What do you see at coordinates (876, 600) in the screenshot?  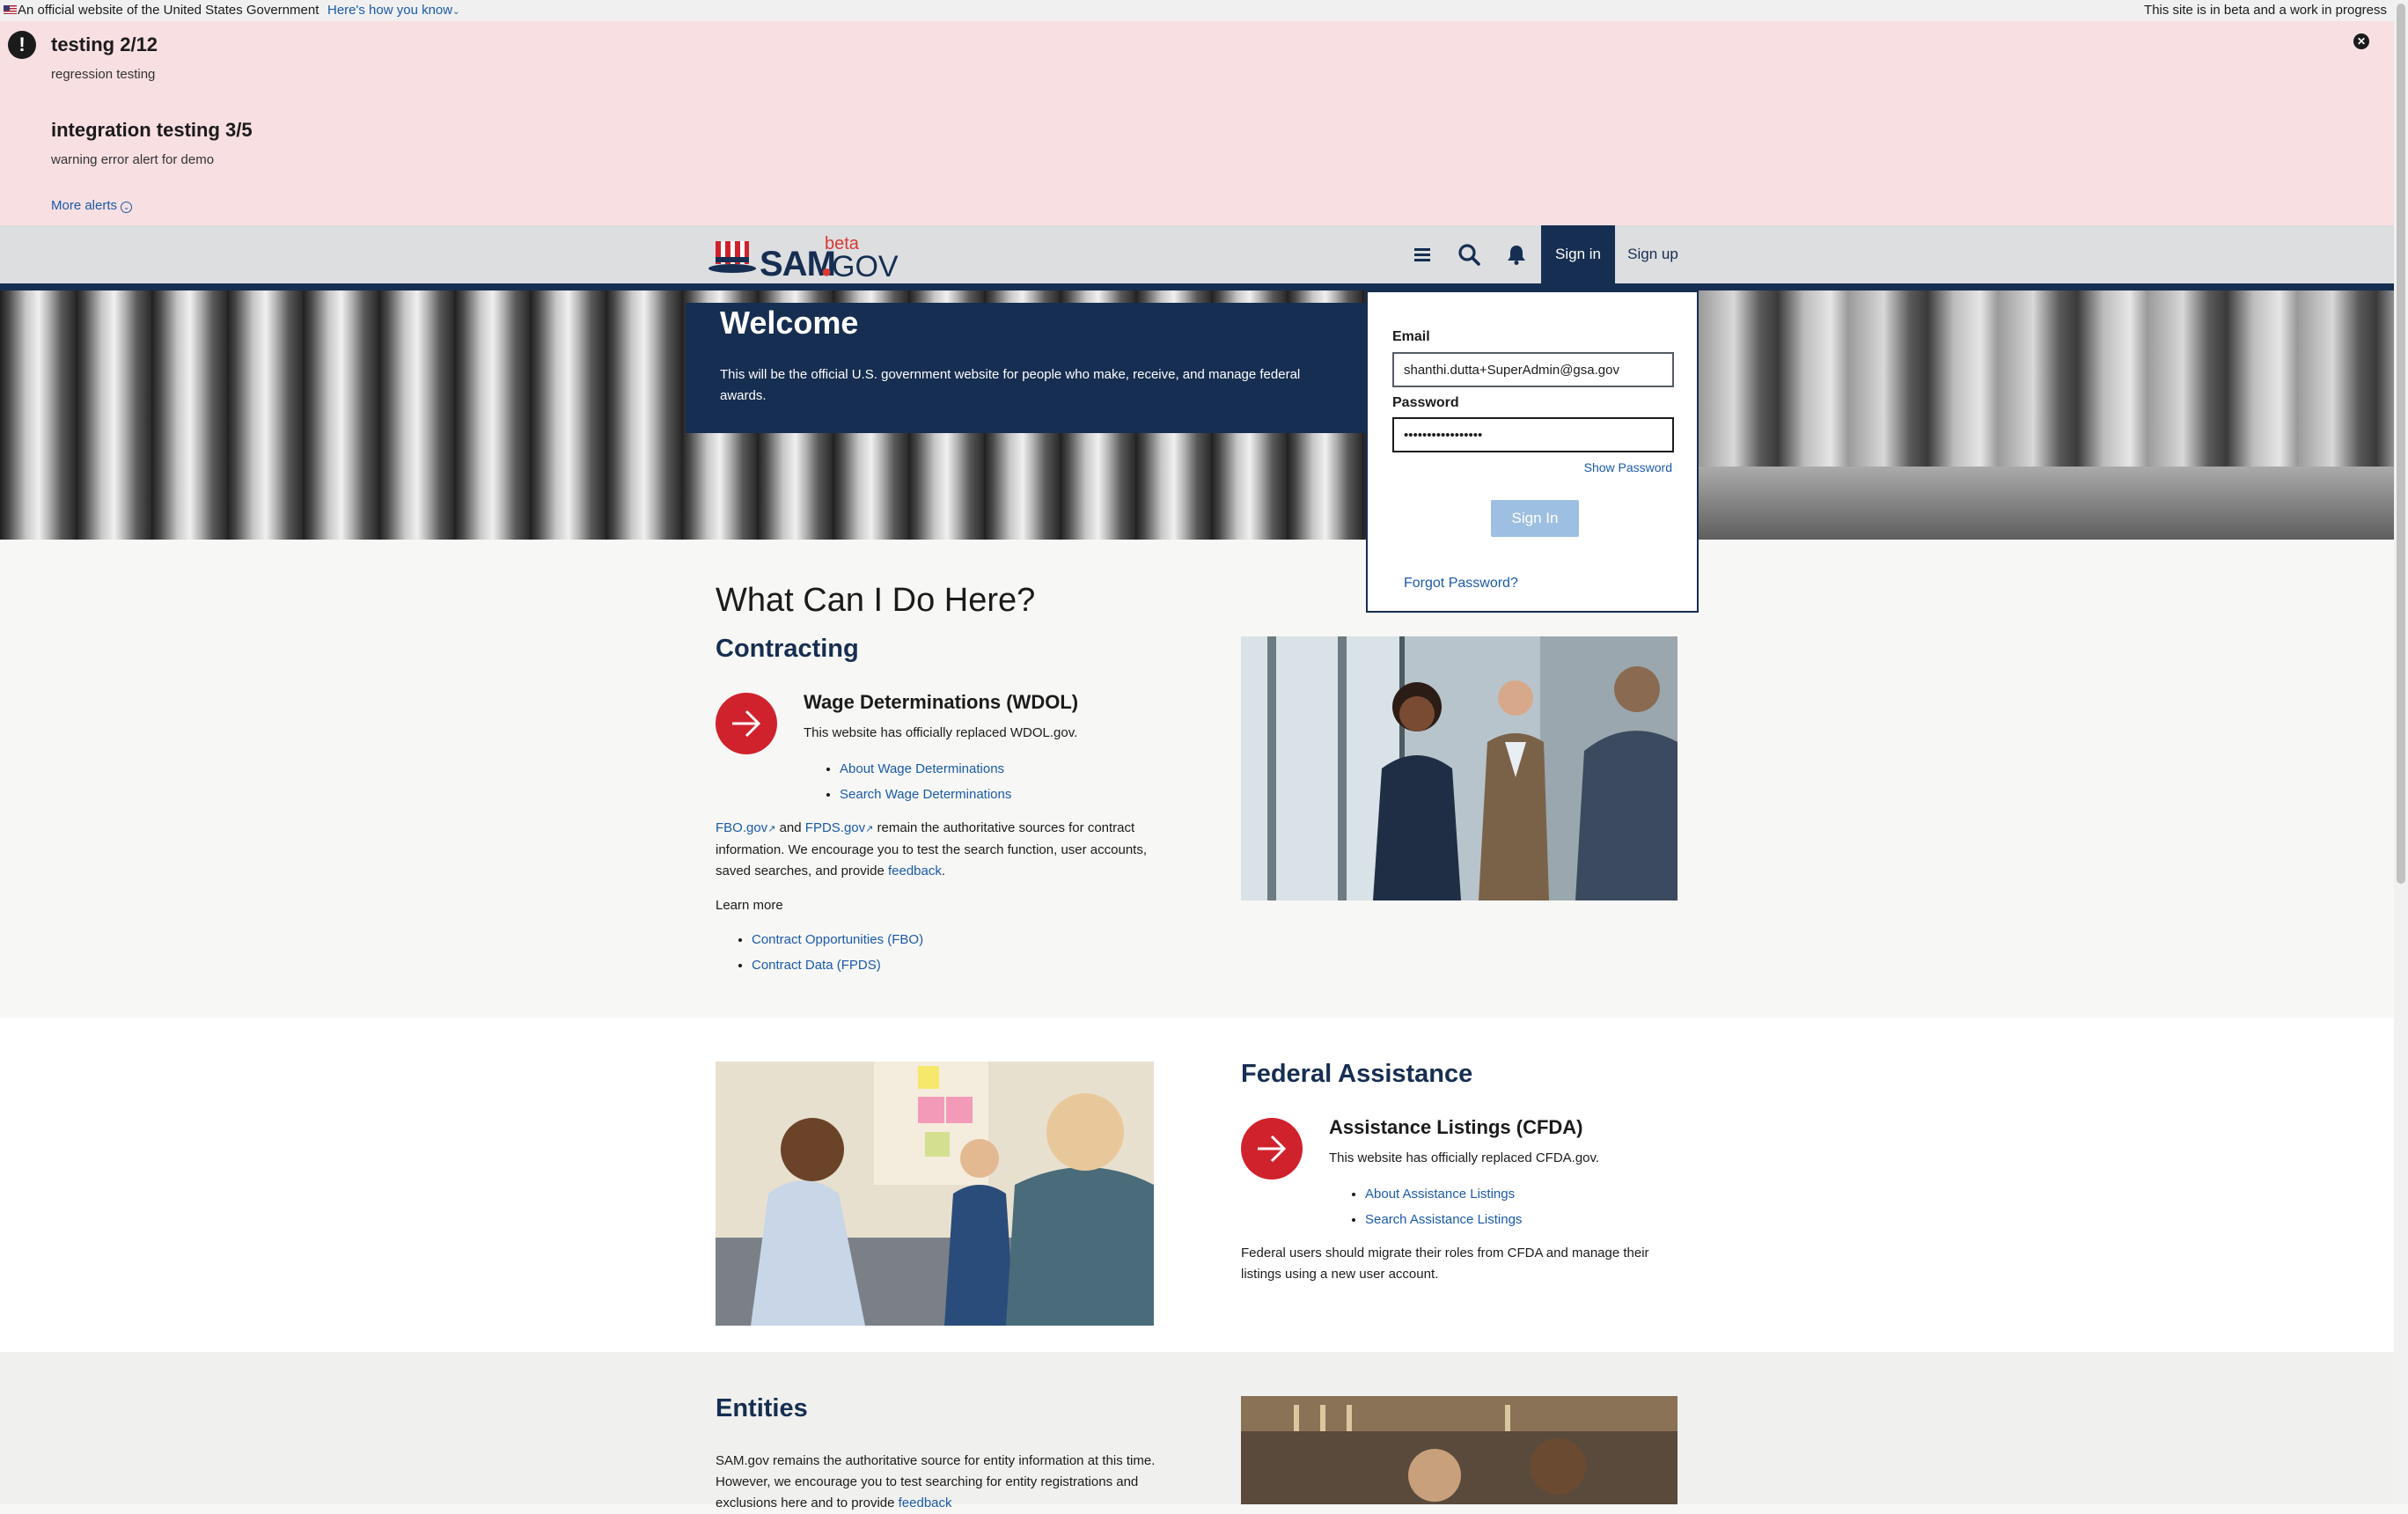 I see `what-can-i-do-heading: What Can I Do Here?` at bounding box center [876, 600].